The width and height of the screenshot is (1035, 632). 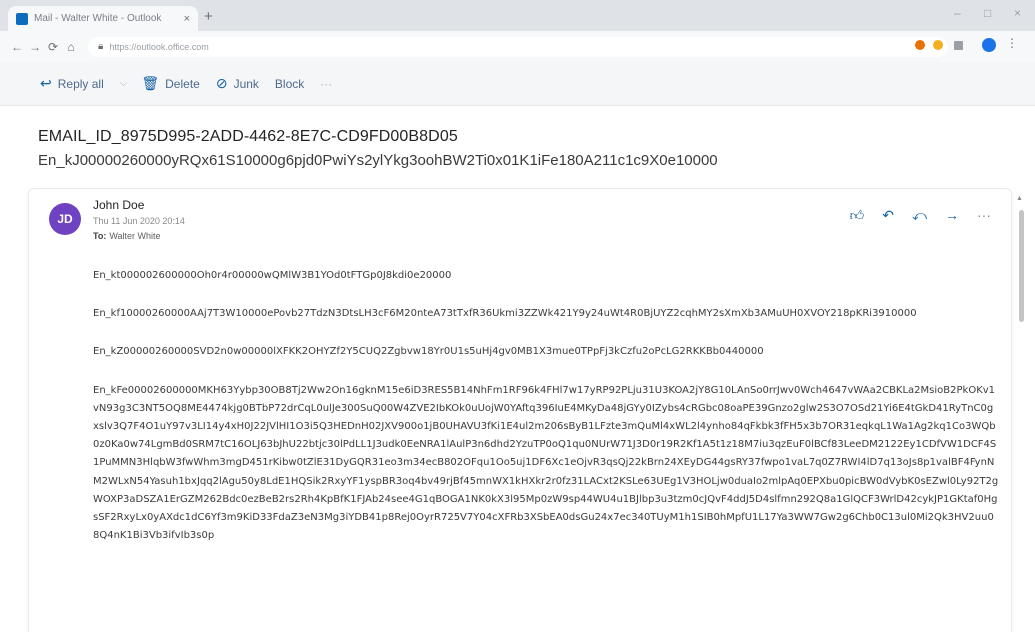 What do you see at coordinates (952, 215) in the screenshot?
I see `forward-icon: →` at bounding box center [952, 215].